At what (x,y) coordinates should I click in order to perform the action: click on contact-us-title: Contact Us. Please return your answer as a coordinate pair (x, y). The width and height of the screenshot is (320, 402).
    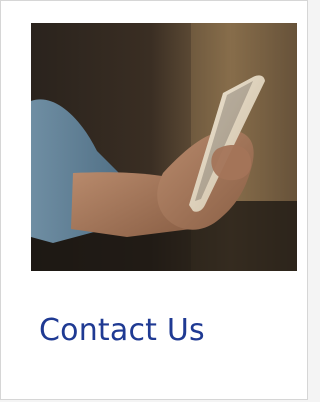
    Looking at the image, I should click on (122, 330).